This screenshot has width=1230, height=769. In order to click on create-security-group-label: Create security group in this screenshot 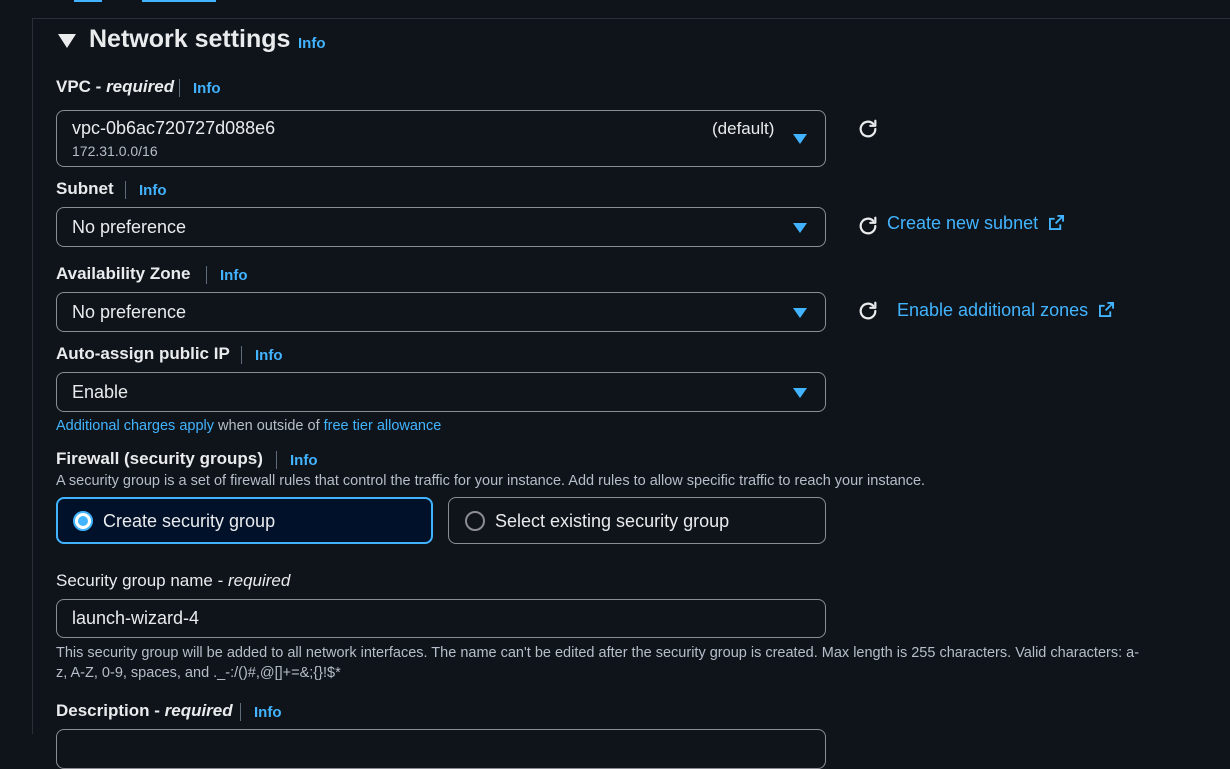, I will do `click(189, 521)`.